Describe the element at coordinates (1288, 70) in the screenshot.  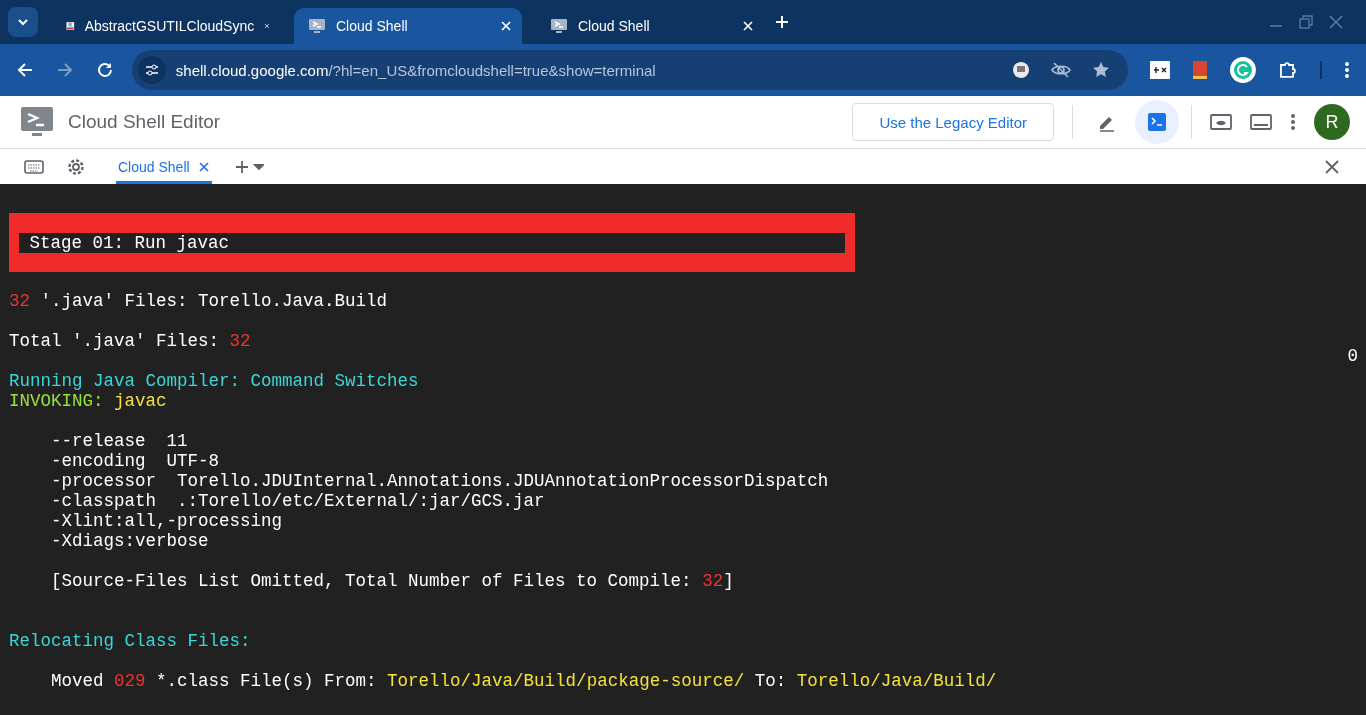
I see `puzzle-icon` at that location.